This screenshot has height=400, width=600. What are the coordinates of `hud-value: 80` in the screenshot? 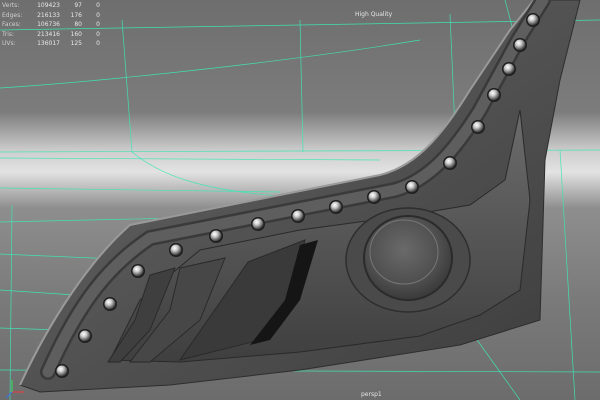 It's located at (78, 25).